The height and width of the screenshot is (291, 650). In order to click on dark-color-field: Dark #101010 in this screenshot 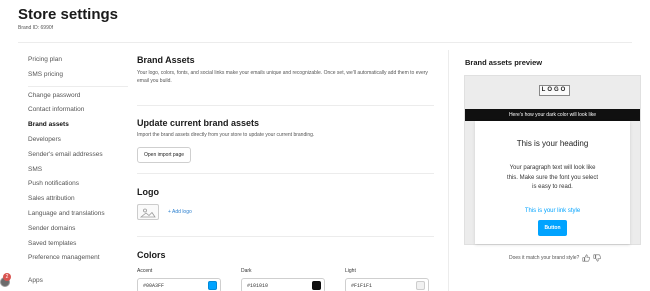, I will do `click(283, 279)`.